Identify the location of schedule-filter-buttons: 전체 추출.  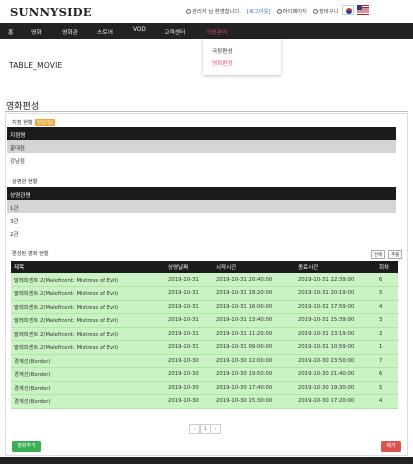
(387, 254).